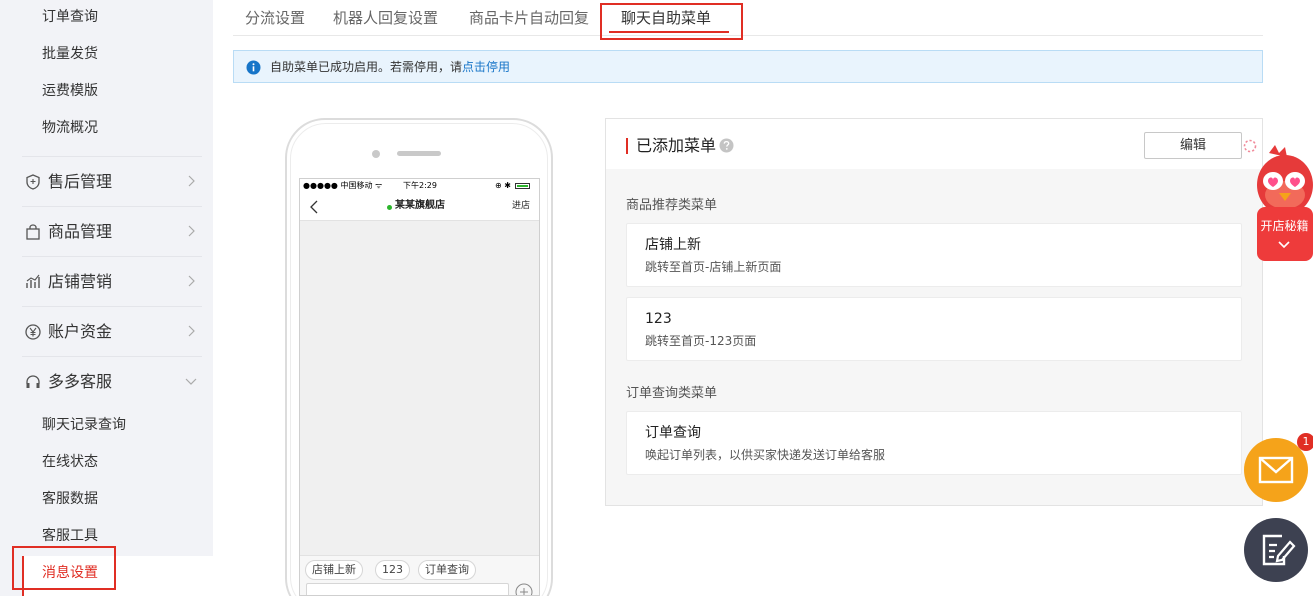 The height and width of the screenshot is (596, 1313). What do you see at coordinates (419, 153) in the screenshot?
I see `phone-speaker` at bounding box center [419, 153].